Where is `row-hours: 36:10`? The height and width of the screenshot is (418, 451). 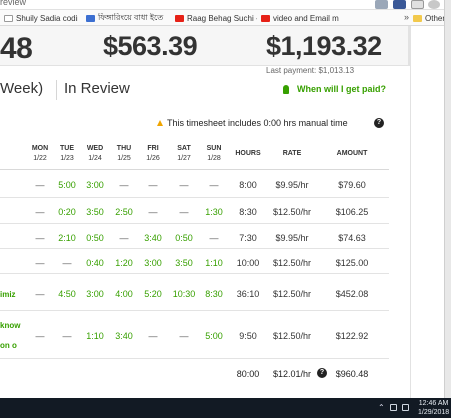
row-hours: 36:10 is located at coordinates (248, 294).